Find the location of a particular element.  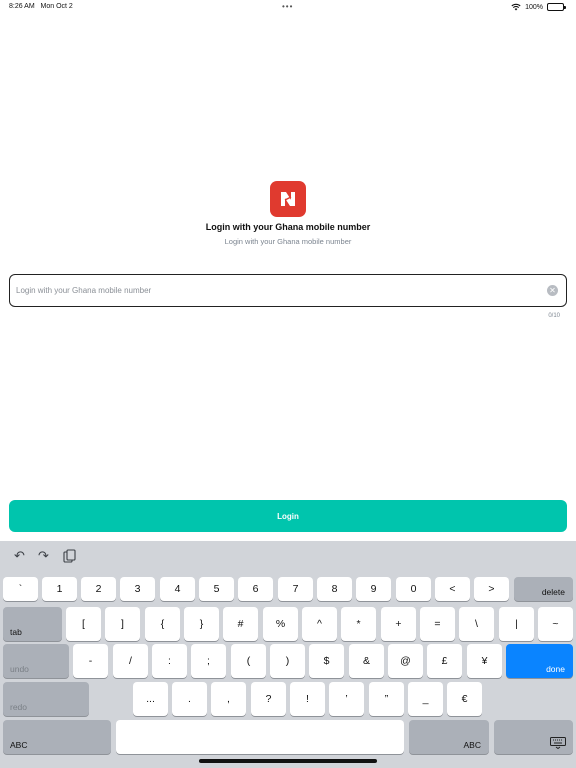

tab-key: tab is located at coordinates (32, 624).